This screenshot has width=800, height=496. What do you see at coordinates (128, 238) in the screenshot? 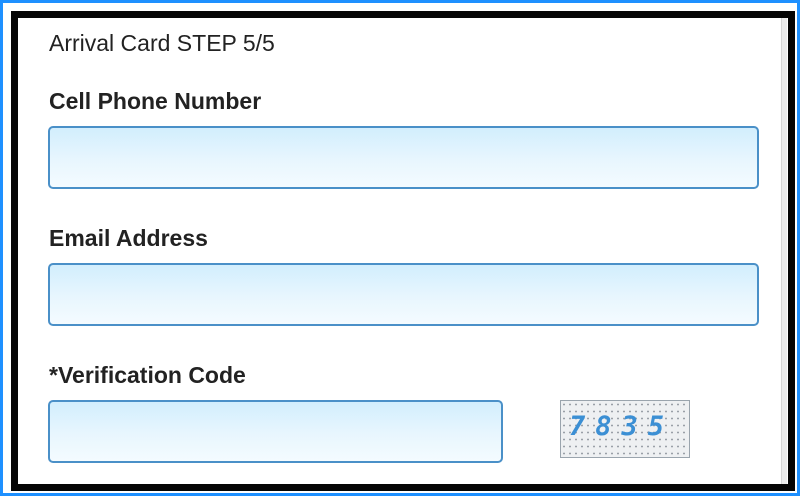
I see `email-label: Email Address` at bounding box center [128, 238].